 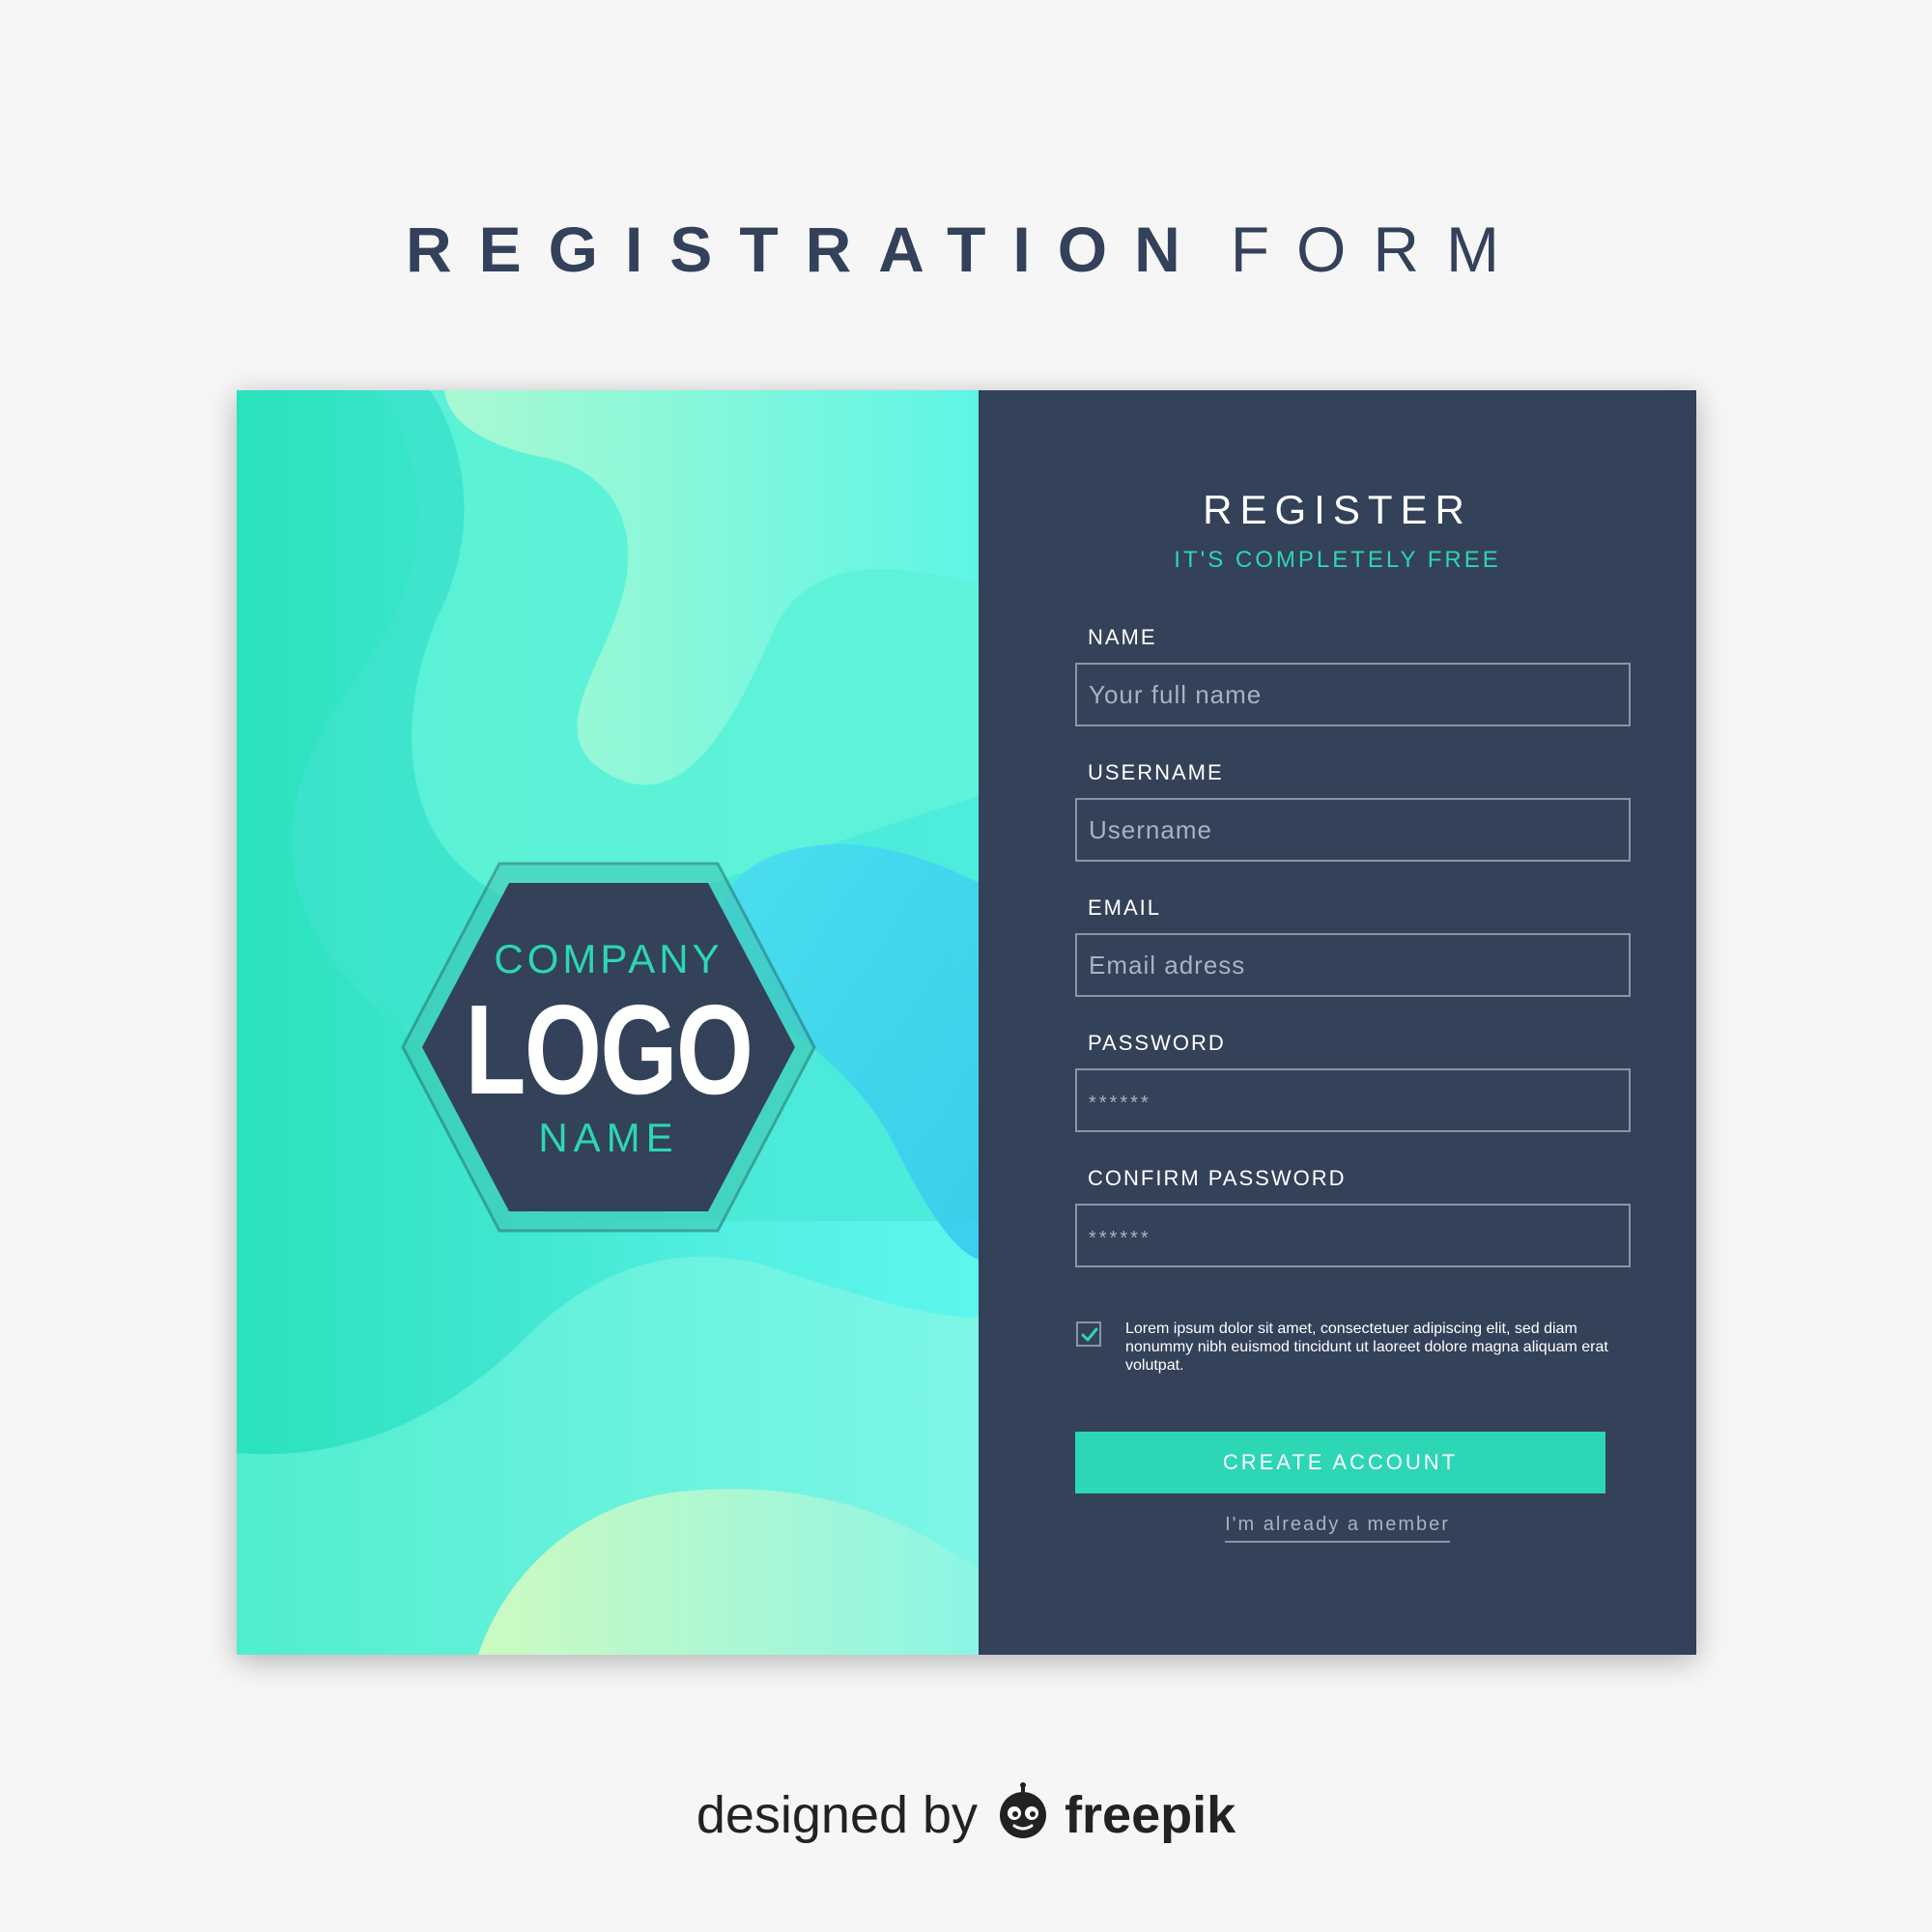 What do you see at coordinates (1156, 772) in the screenshot?
I see `username-label: USERNAME` at bounding box center [1156, 772].